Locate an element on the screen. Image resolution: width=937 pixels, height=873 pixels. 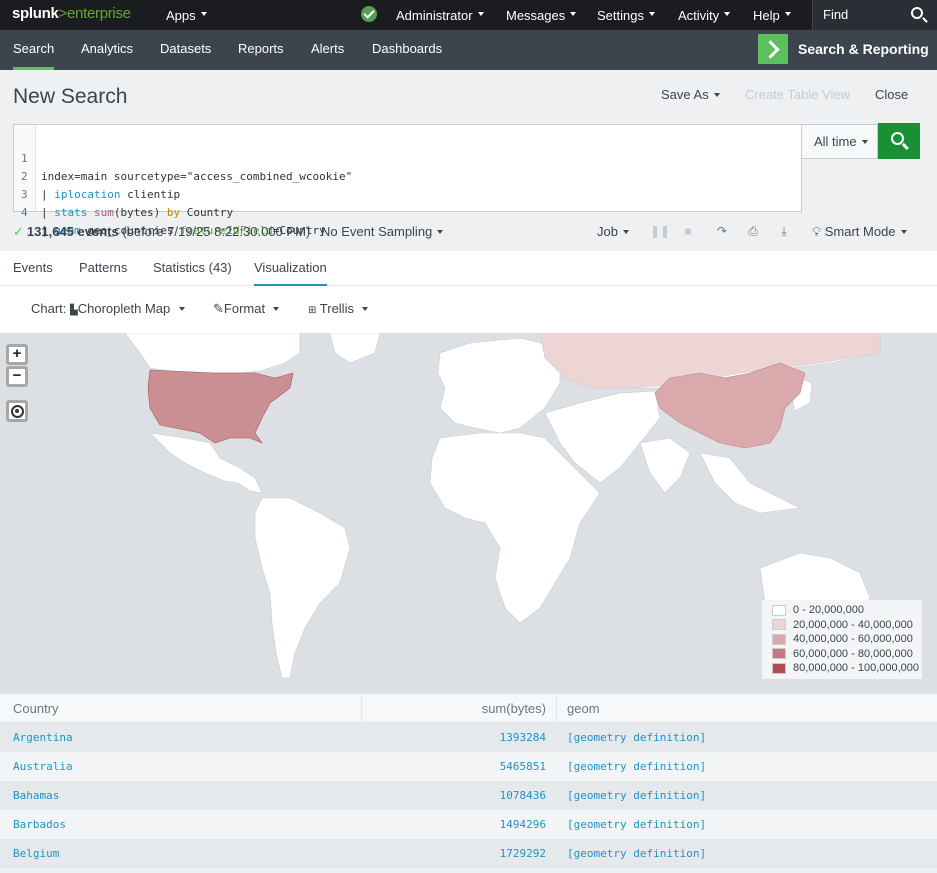
code-text: | iplocation clientip is located at coordinates (110, 195).